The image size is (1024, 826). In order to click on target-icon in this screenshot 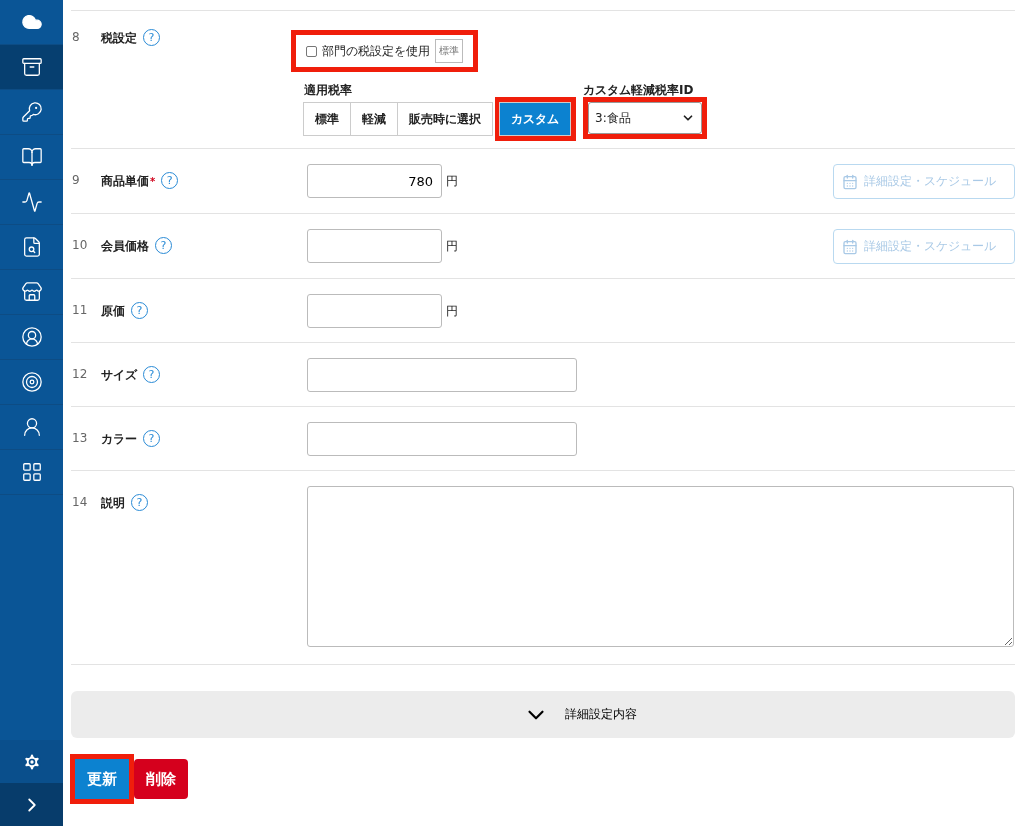, I will do `click(31, 382)`.